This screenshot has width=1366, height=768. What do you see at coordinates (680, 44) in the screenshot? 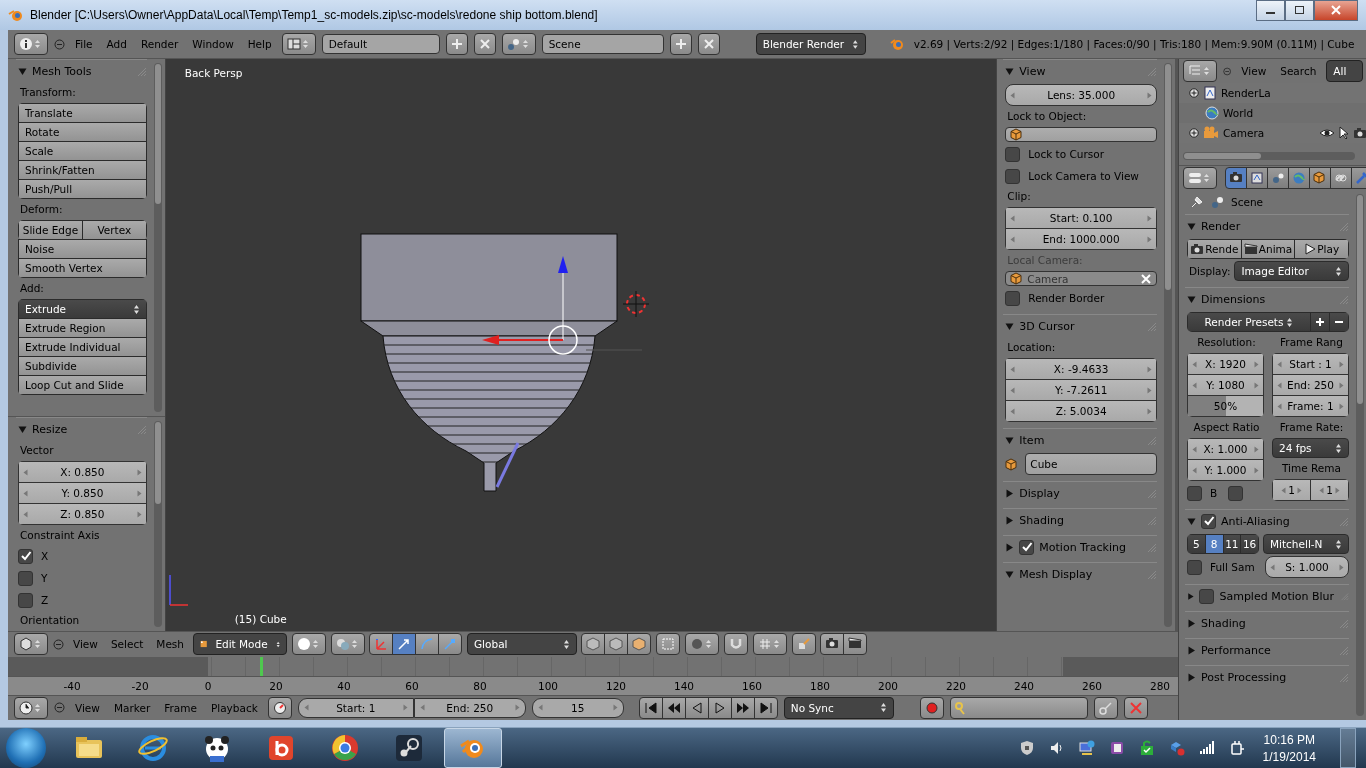
I see `add-icon` at bounding box center [680, 44].